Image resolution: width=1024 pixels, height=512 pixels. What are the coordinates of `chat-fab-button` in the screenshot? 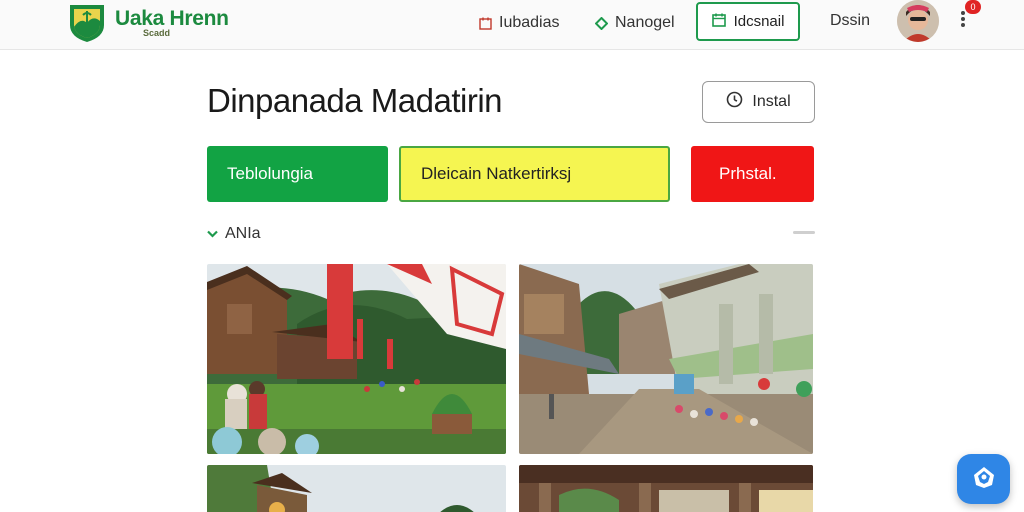 It's located at (983, 479).